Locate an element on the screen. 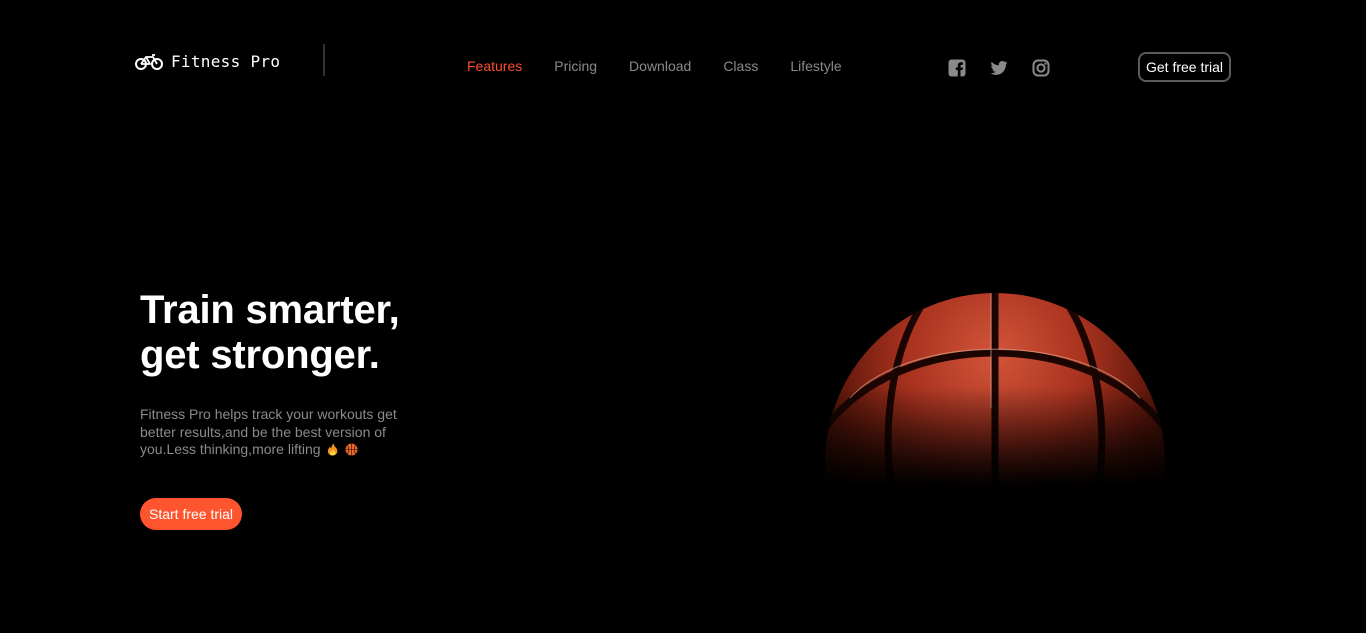 The height and width of the screenshot is (633, 1366). hero-title-line-2: get stronger. is located at coordinates (260, 355).